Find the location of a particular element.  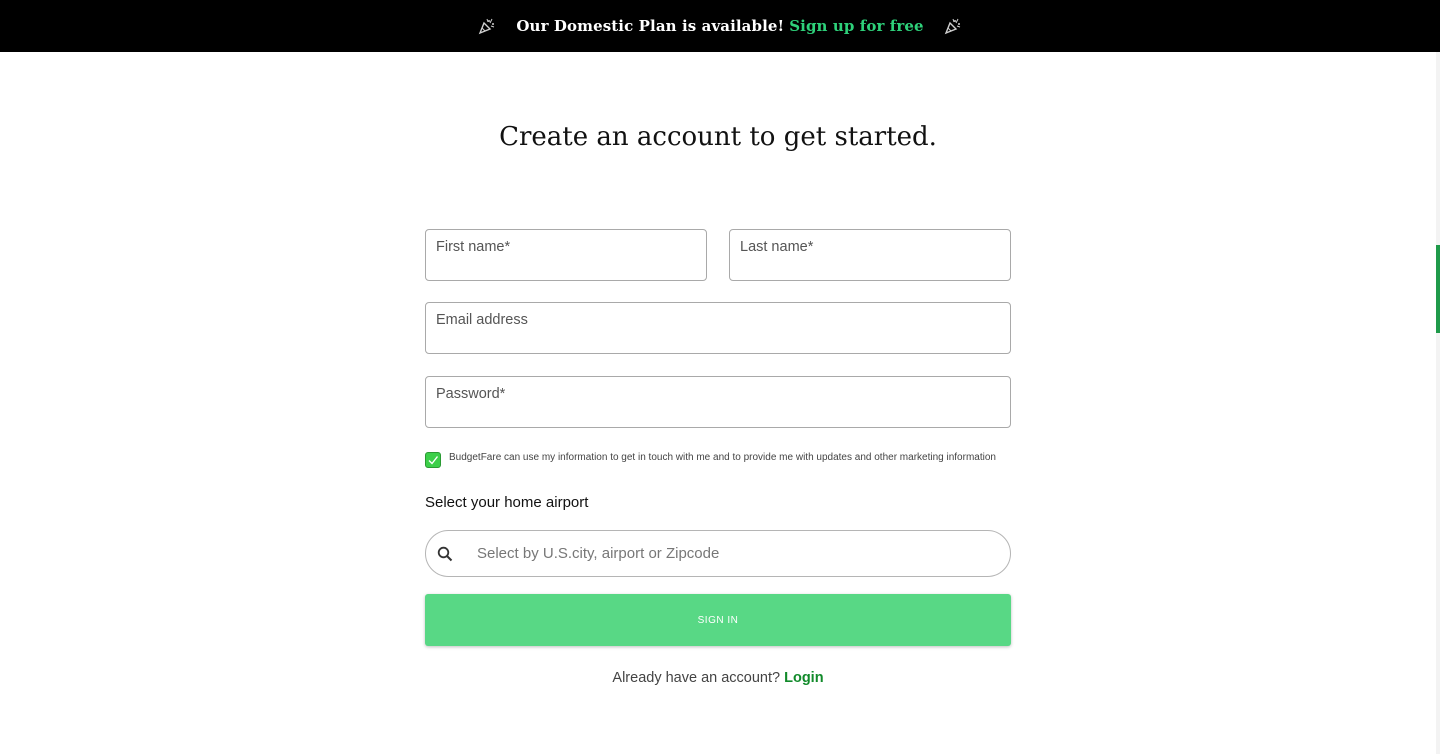

home-airport-input is located at coordinates (725, 553).